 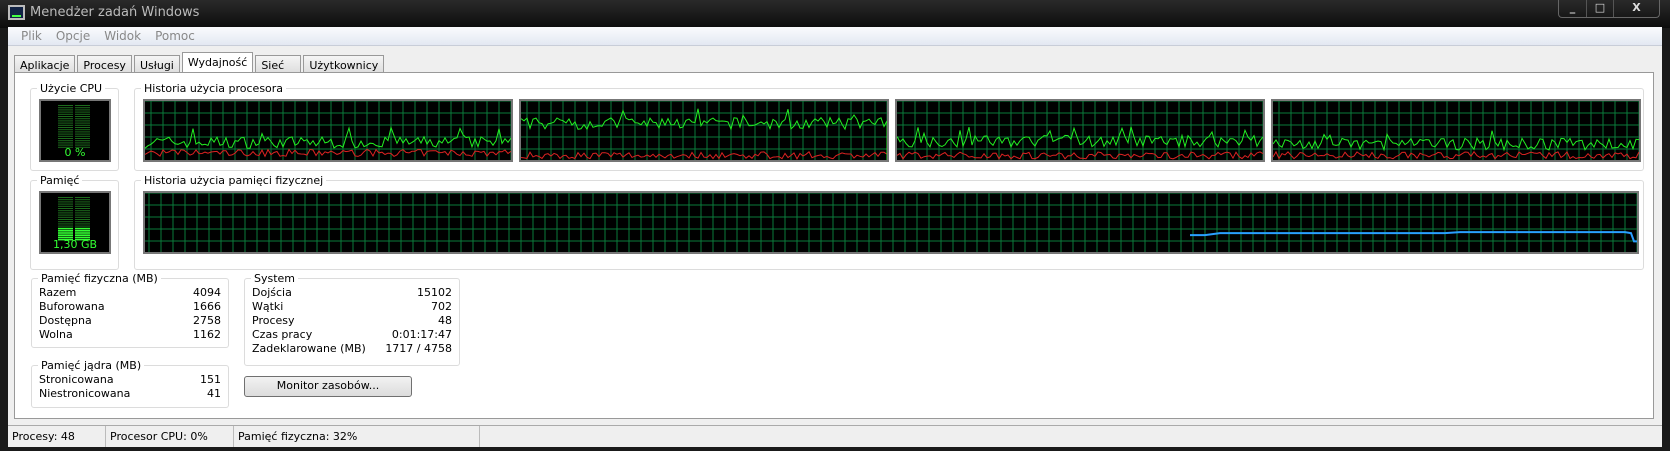 I want to click on memory-usage-line, so click(x=1413, y=237).